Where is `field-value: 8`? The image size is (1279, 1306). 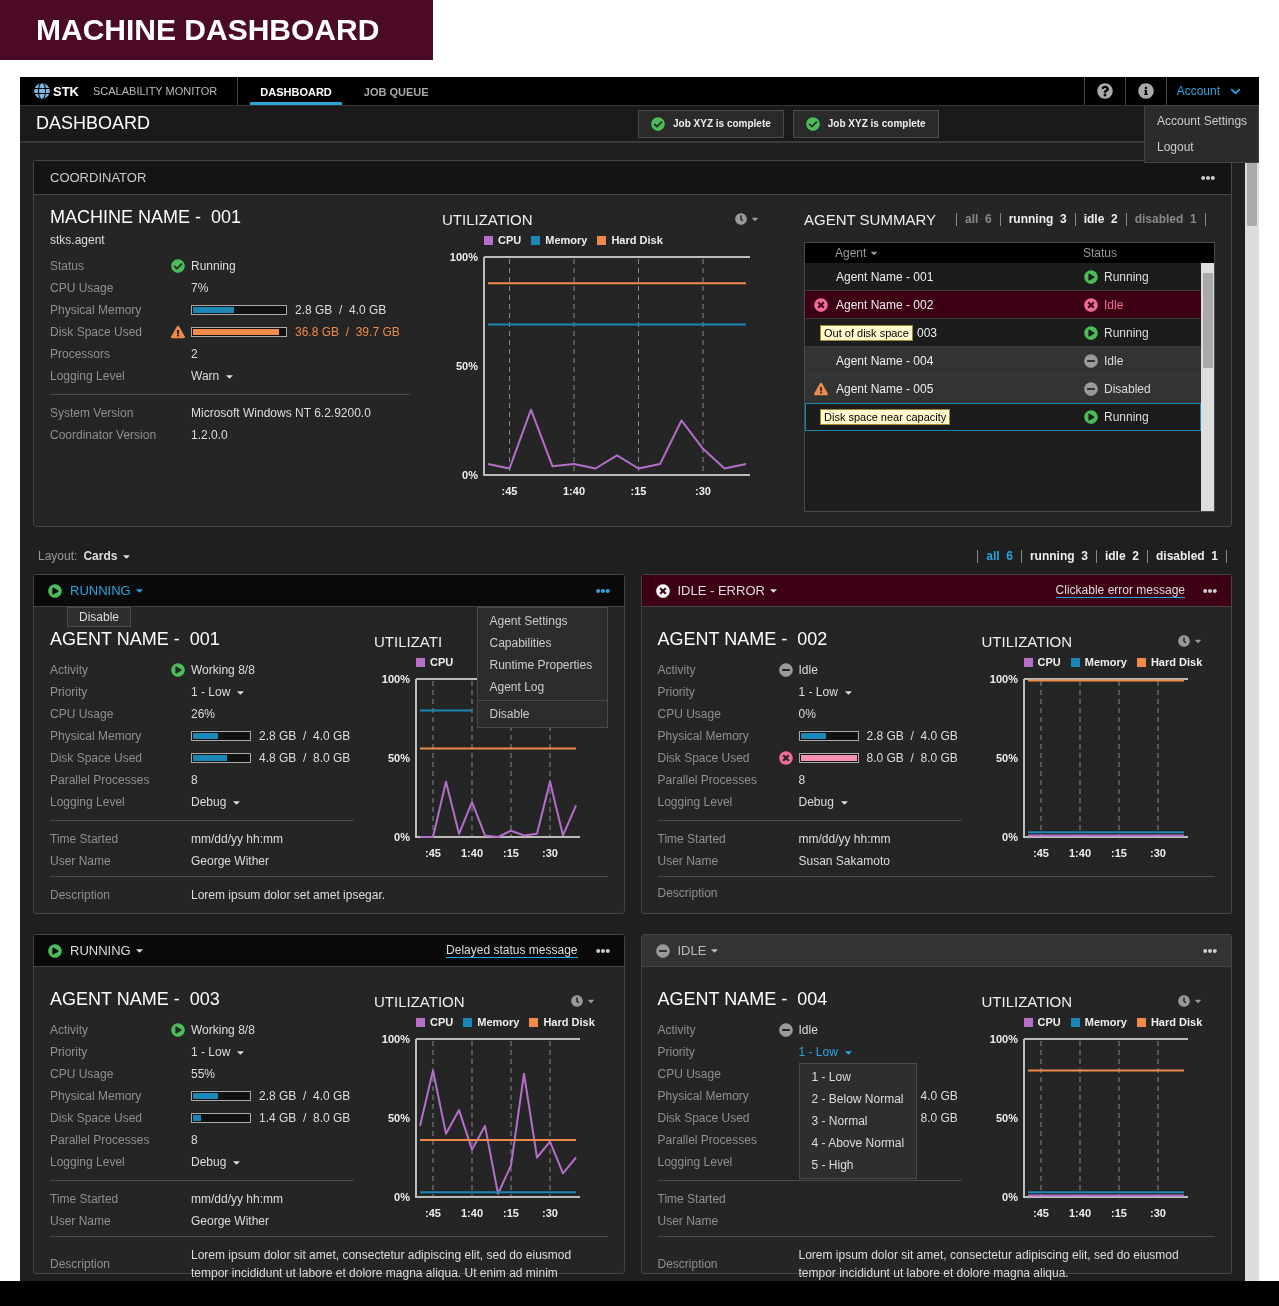 field-value: 8 is located at coordinates (802, 780).